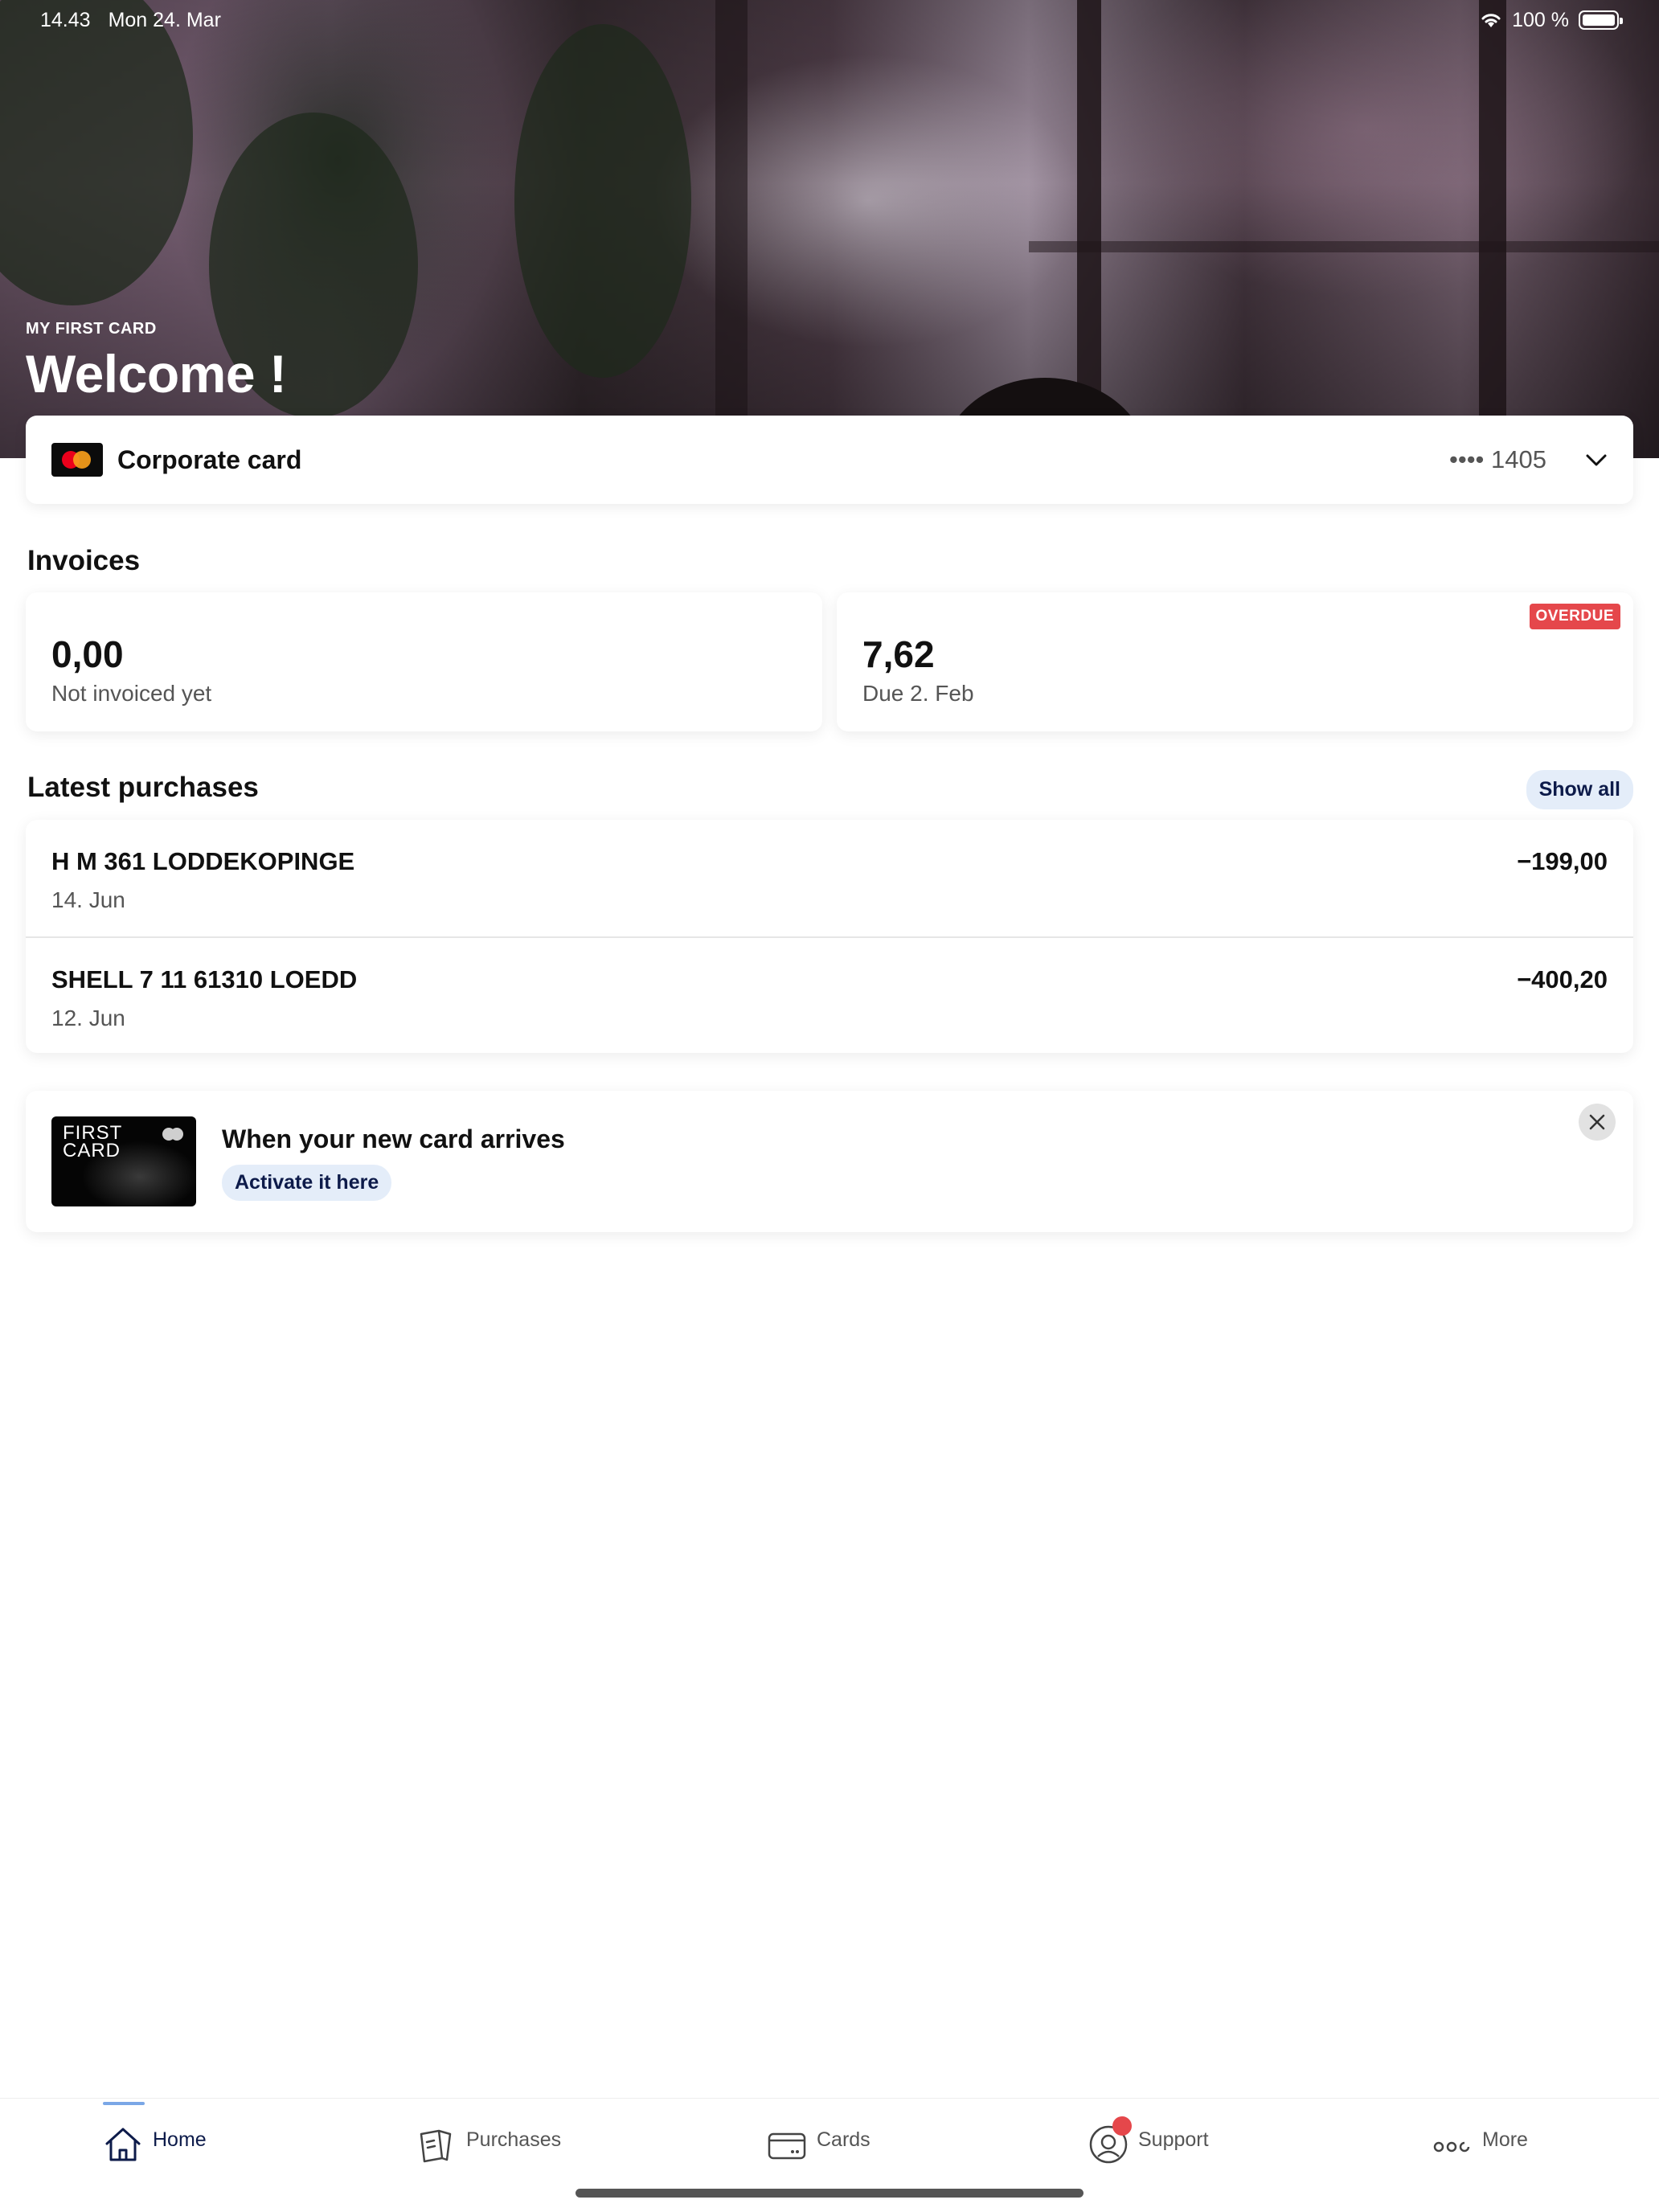 The height and width of the screenshot is (2212, 1659). Describe the element at coordinates (1562, 979) in the screenshot. I see `purchase-amount: −400,20` at that location.